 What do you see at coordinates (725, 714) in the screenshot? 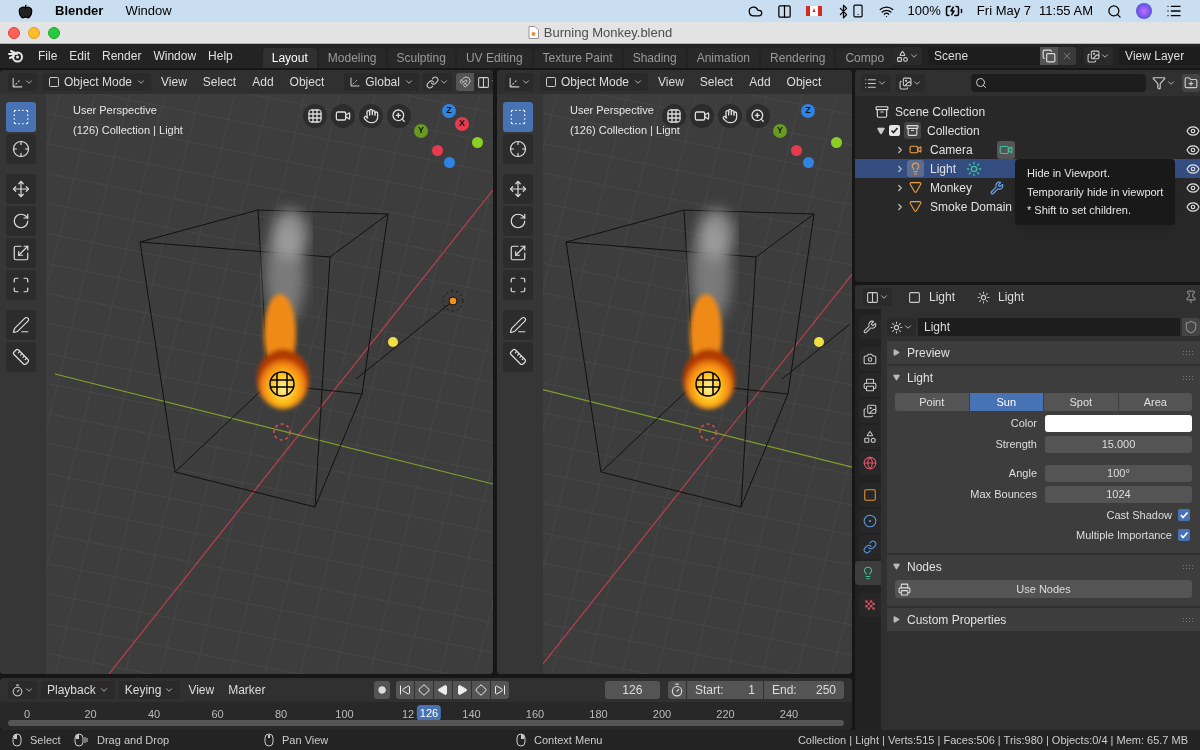
I see `frame-tick-label: 220` at bounding box center [725, 714].